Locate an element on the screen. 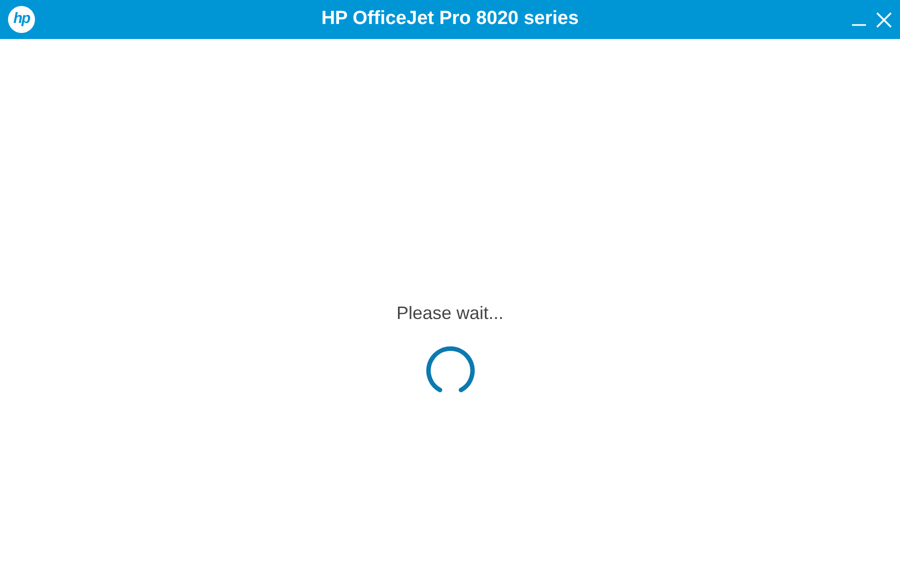  close-icon is located at coordinates (884, 20).